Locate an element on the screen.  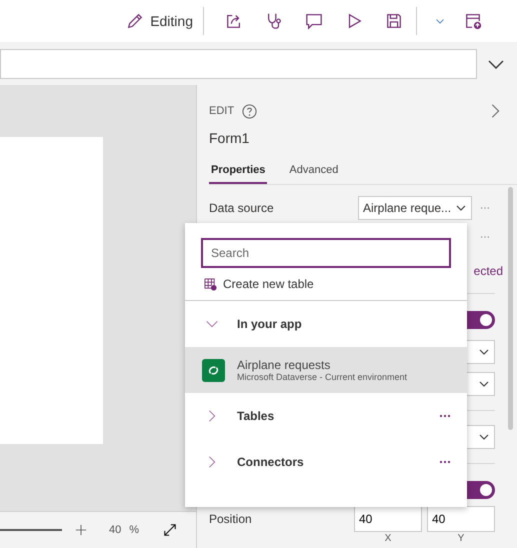
tab: Properties is located at coordinates (238, 173).